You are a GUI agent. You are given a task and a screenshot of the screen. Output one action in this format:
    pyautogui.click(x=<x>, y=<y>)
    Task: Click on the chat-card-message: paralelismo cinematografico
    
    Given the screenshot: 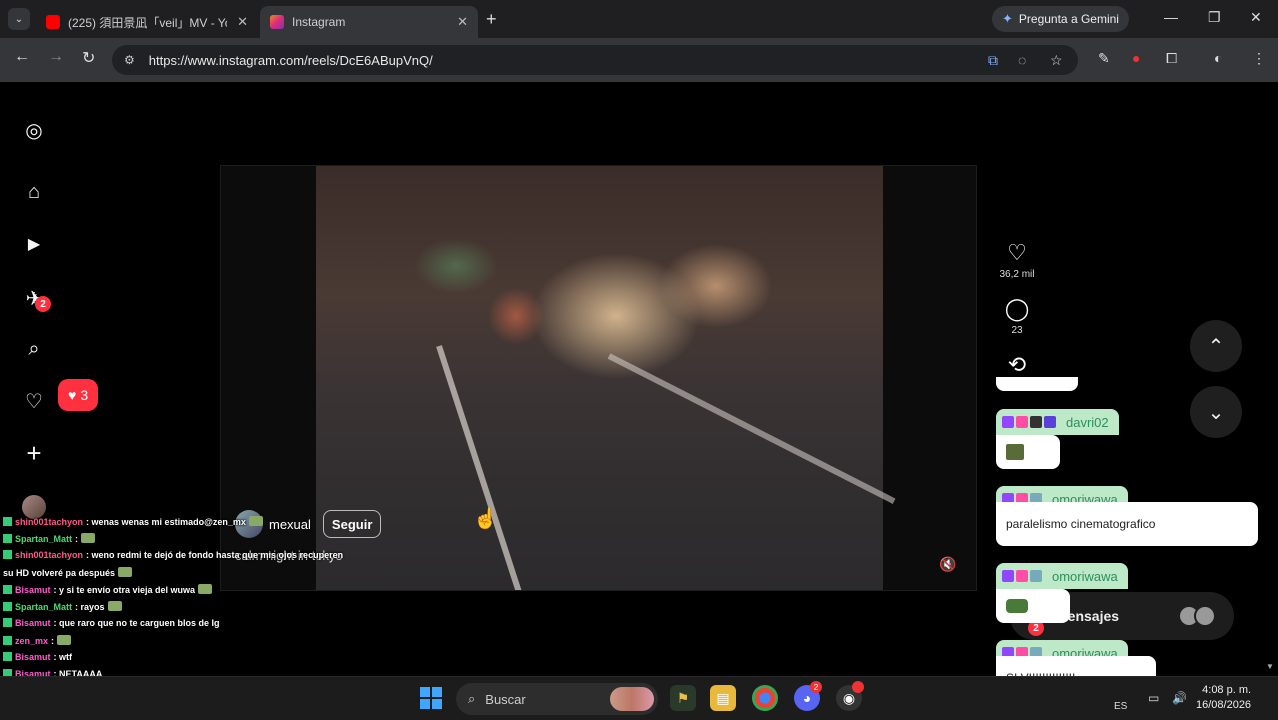 What is the action you would take?
    pyautogui.click(x=1127, y=524)
    